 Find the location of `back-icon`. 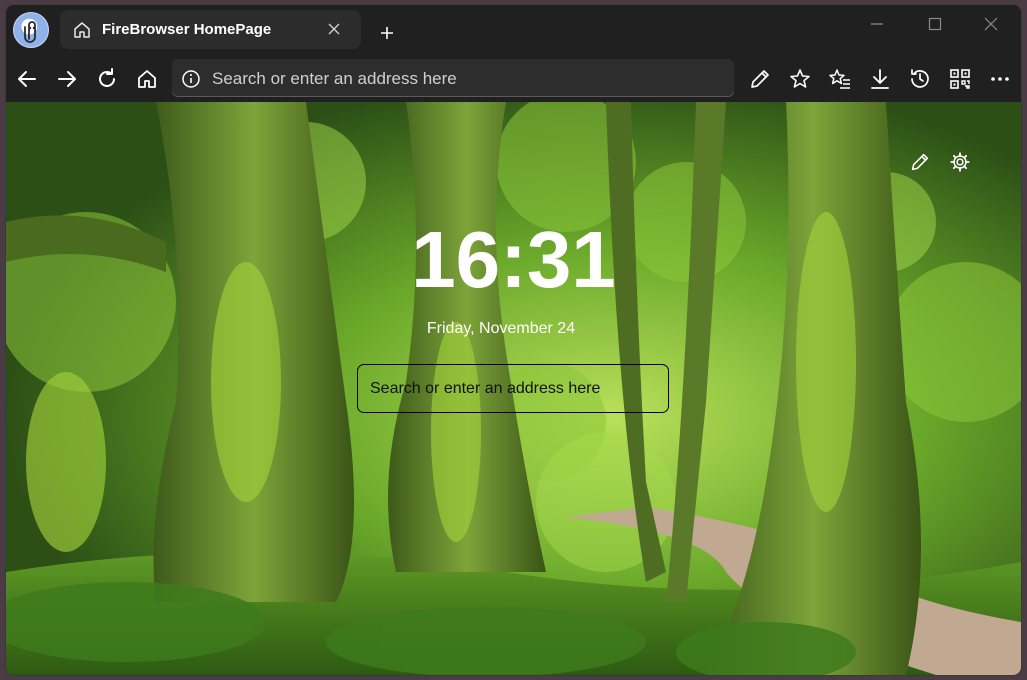

back-icon is located at coordinates (27, 79).